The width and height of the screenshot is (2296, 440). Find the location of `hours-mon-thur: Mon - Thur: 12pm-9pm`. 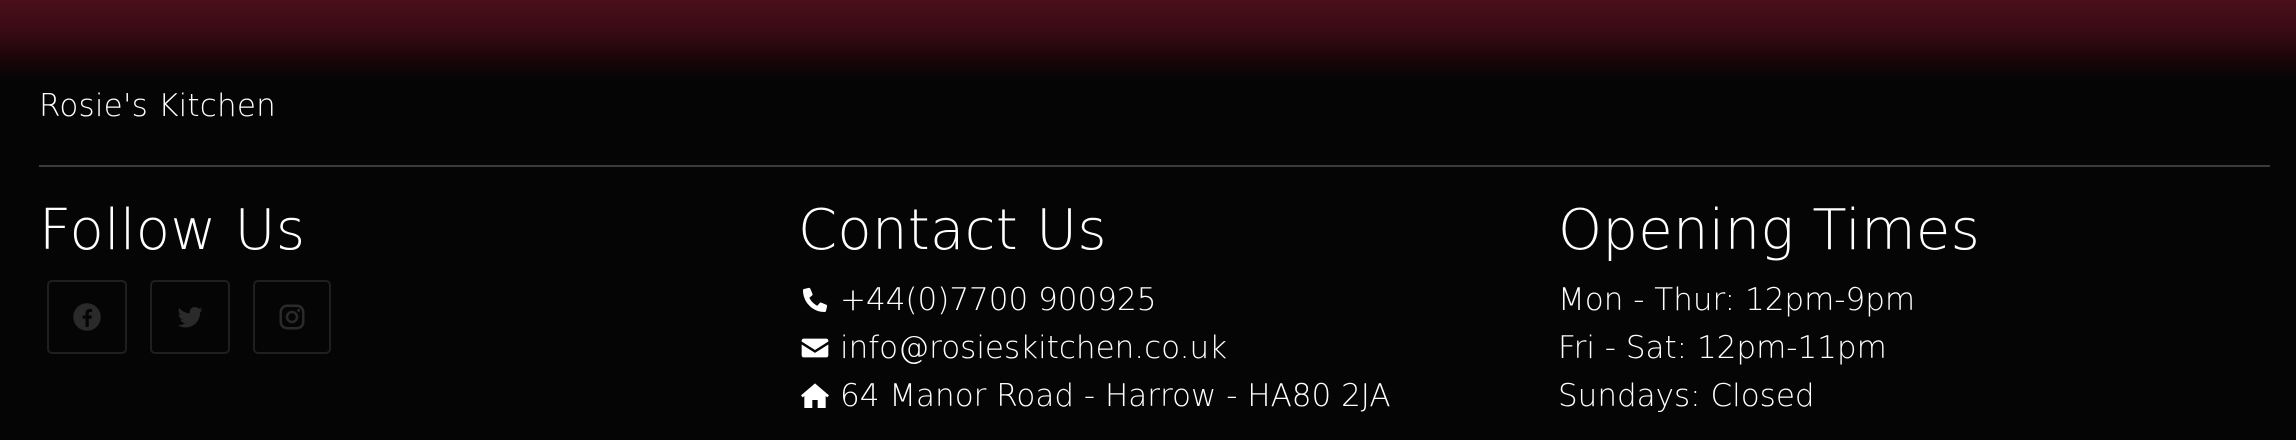

hours-mon-thur: Mon - Thur: 12pm-9pm is located at coordinates (1737, 300).